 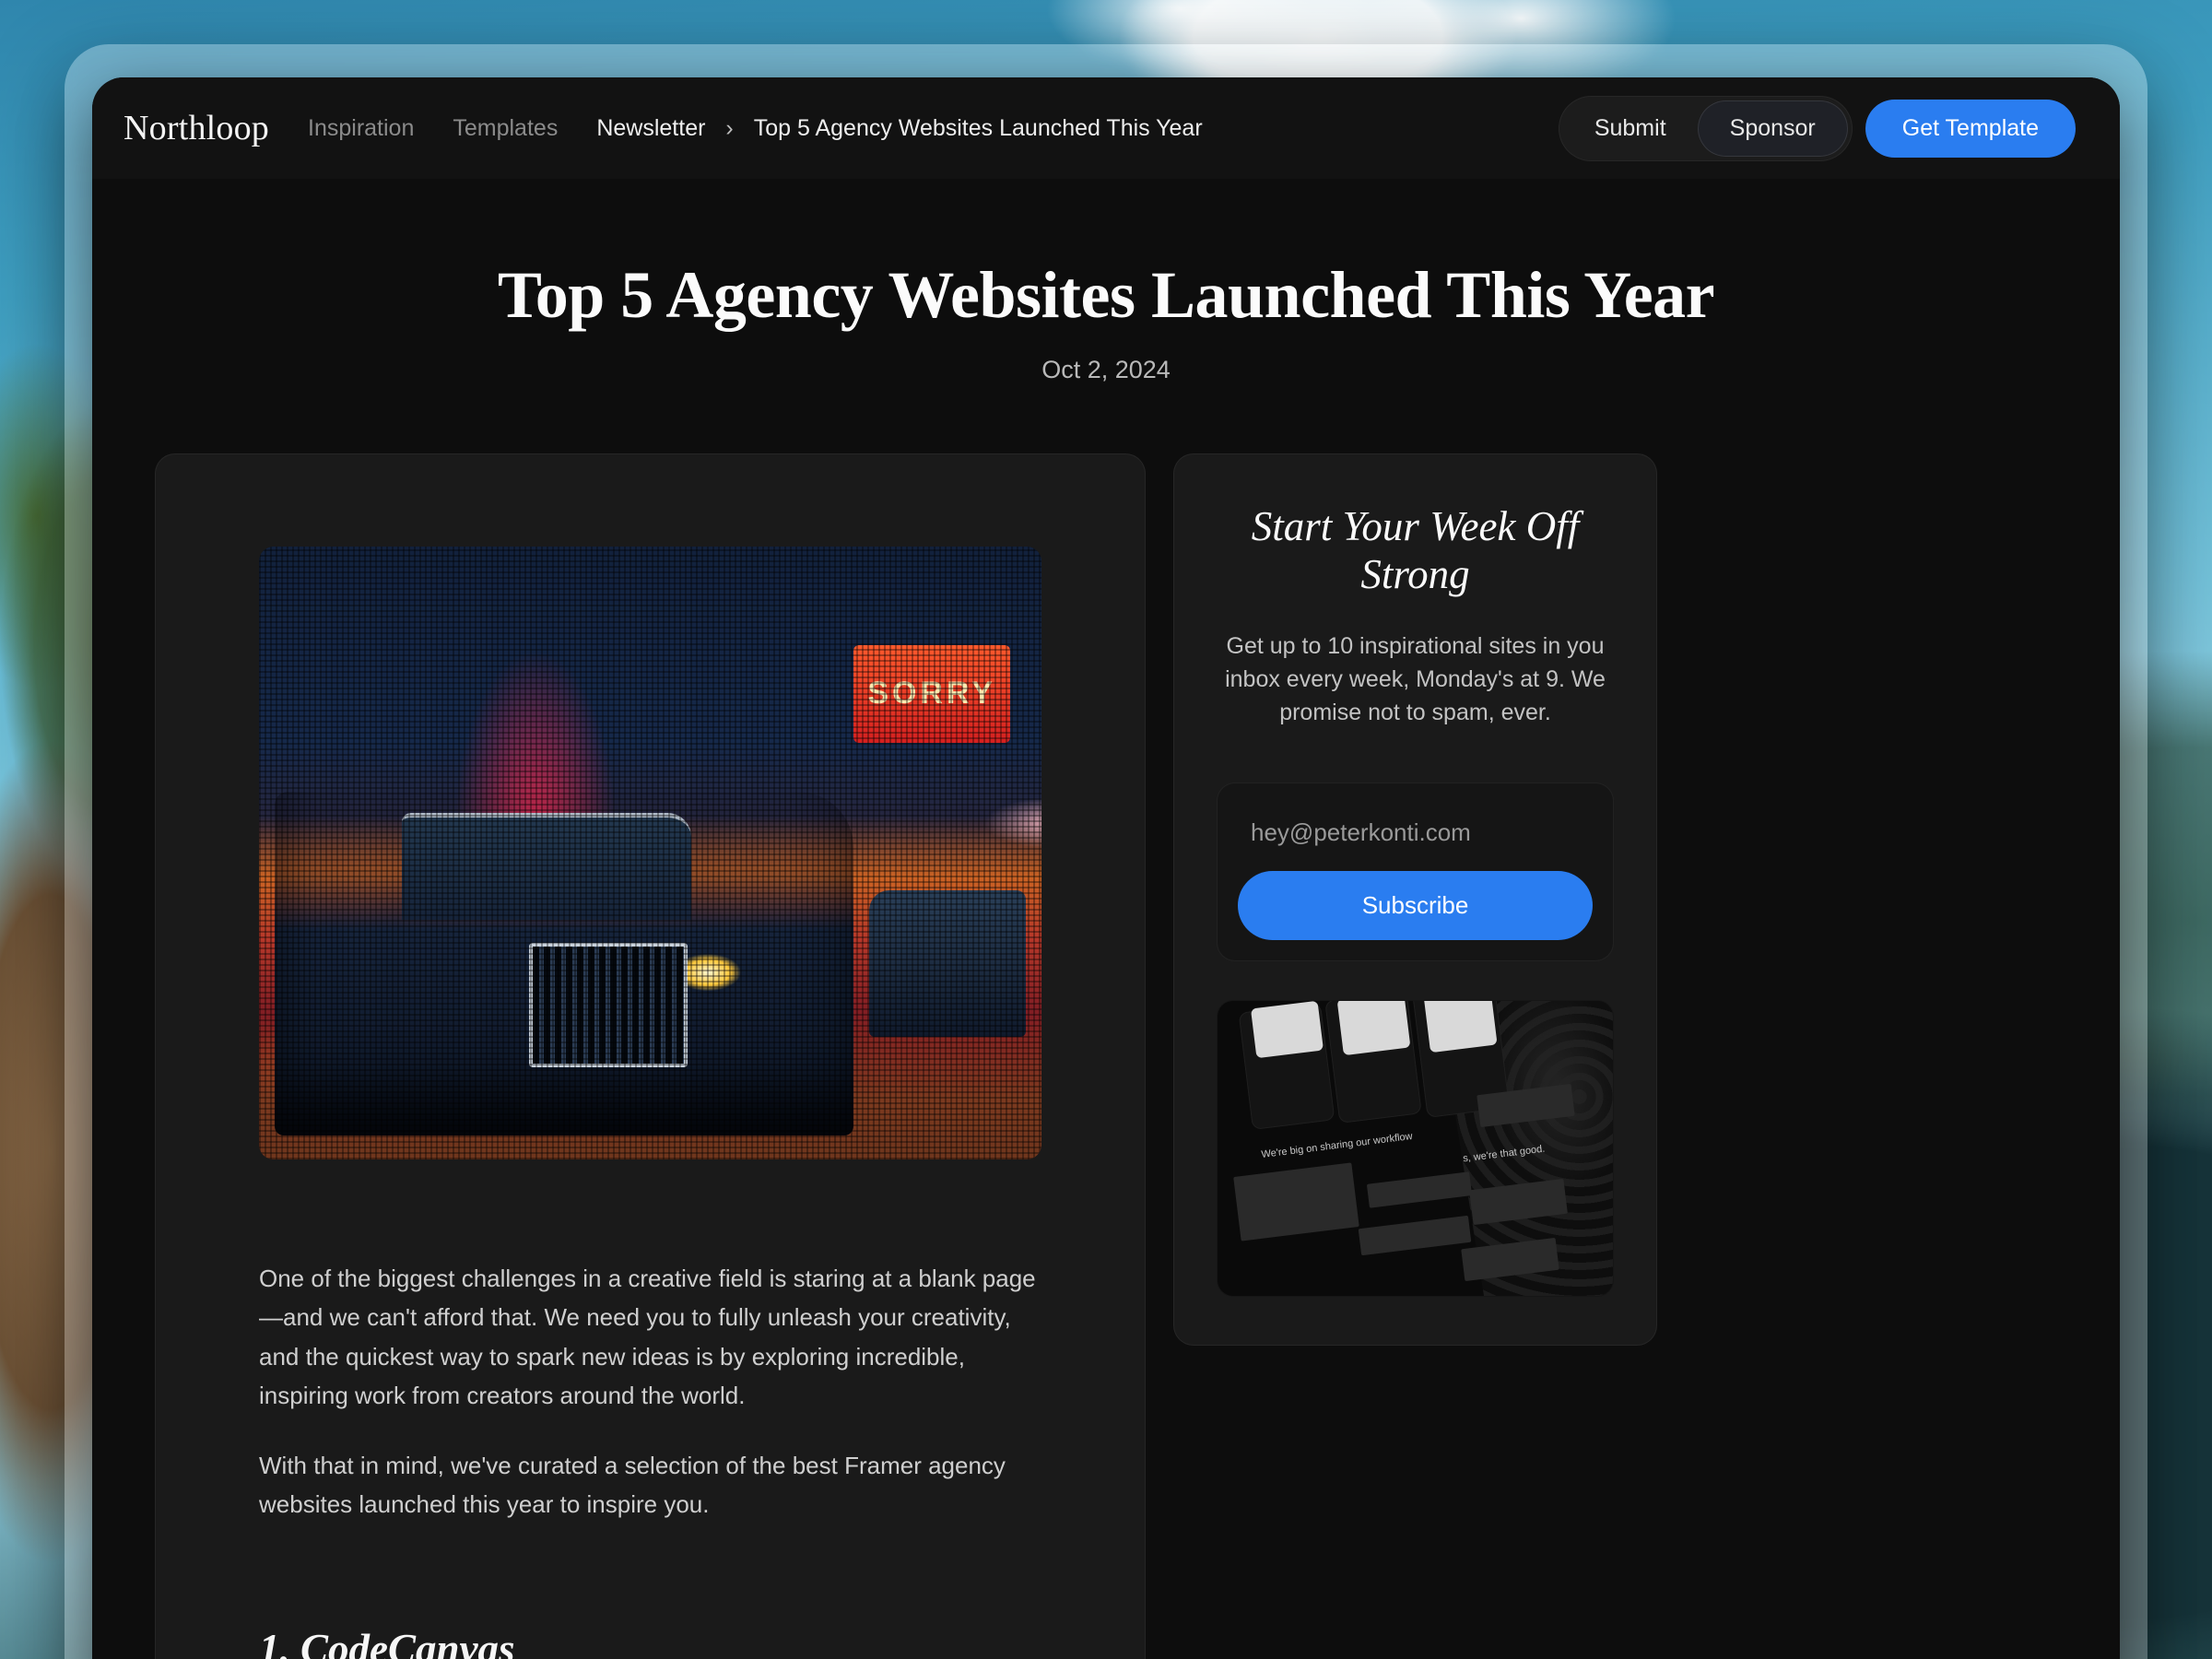 I want to click on subscribe-form: Subscribe, so click(x=1415, y=872).